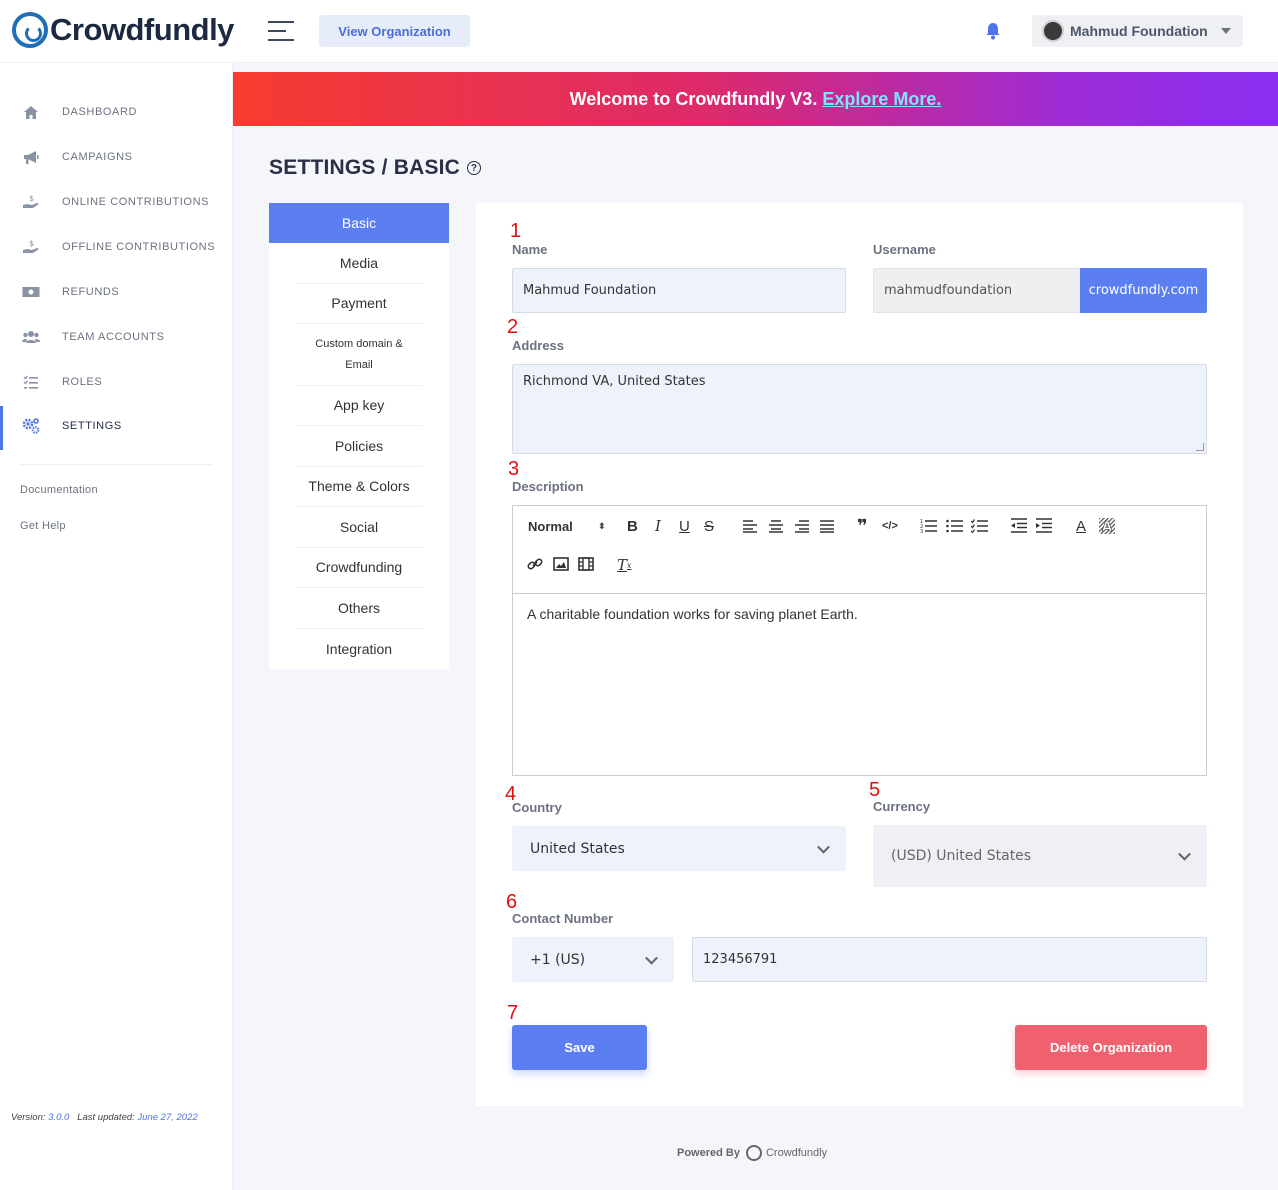 This screenshot has height=1190, width=1278. I want to click on format-select: Normal ⬍, so click(568, 526).